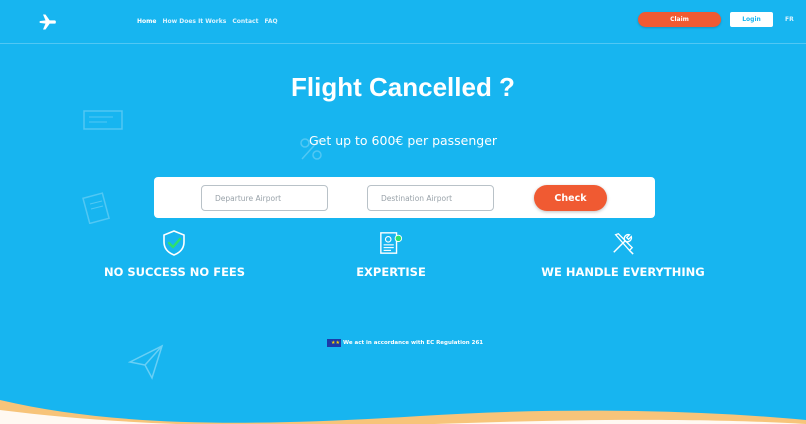 This screenshot has height=424, width=806. Describe the element at coordinates (264, 198) in the screenshot. I see `departure-airport-input: Departure Airport` at that location.